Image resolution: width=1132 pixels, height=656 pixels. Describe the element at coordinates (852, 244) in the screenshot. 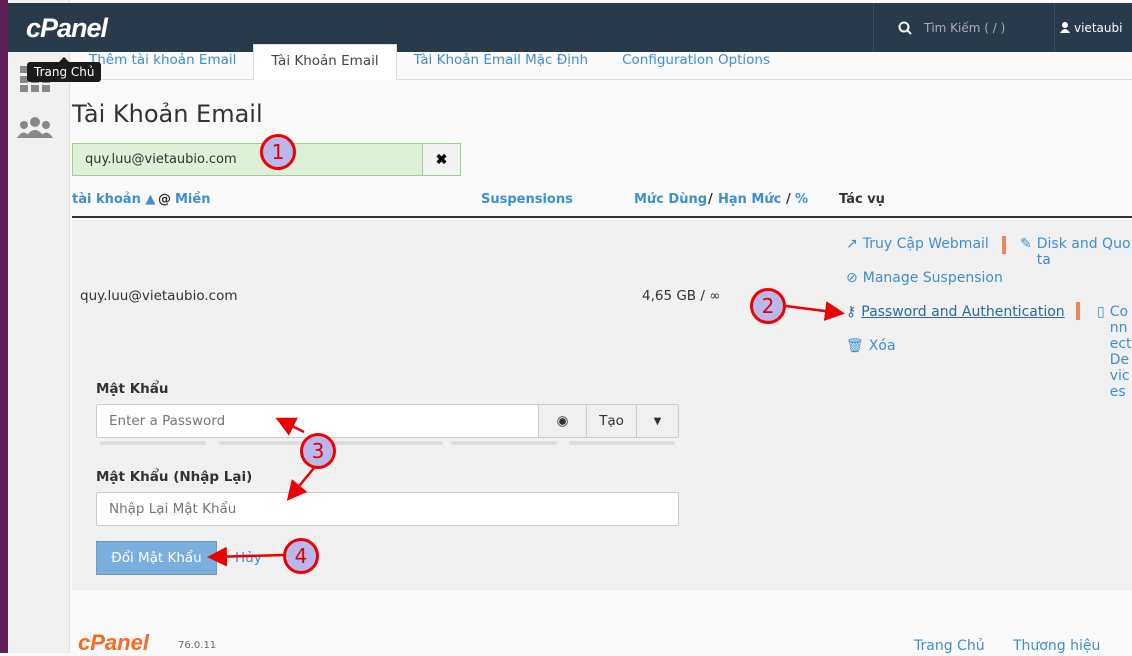

I see `external-link-icon: ↗` at that location.